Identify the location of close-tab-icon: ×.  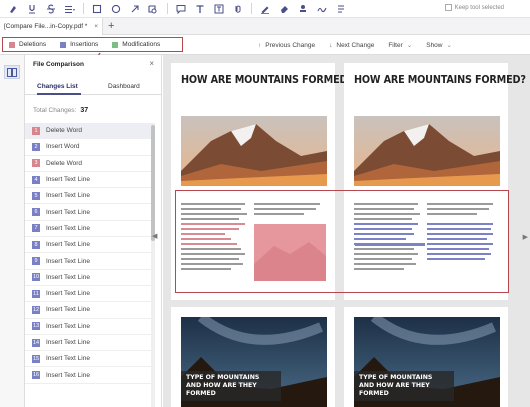
(96, 26).